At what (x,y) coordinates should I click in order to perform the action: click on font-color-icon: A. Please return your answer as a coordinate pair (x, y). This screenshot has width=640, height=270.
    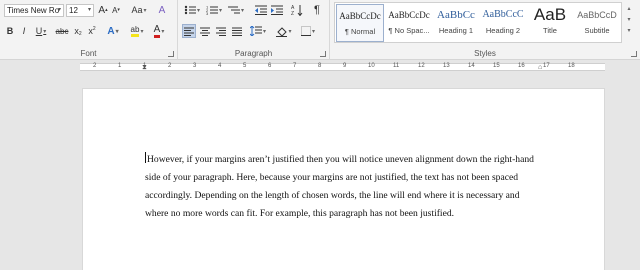
    Looking at the image, I should click on (157, 31).